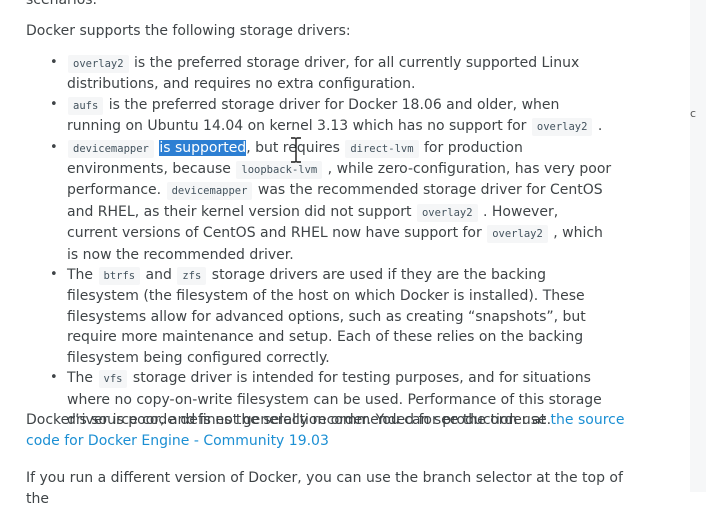  What do you see at coordinates (296, 150) in the screenshot?
I see `text-cursor-icon` at bounding box center [296, 150].